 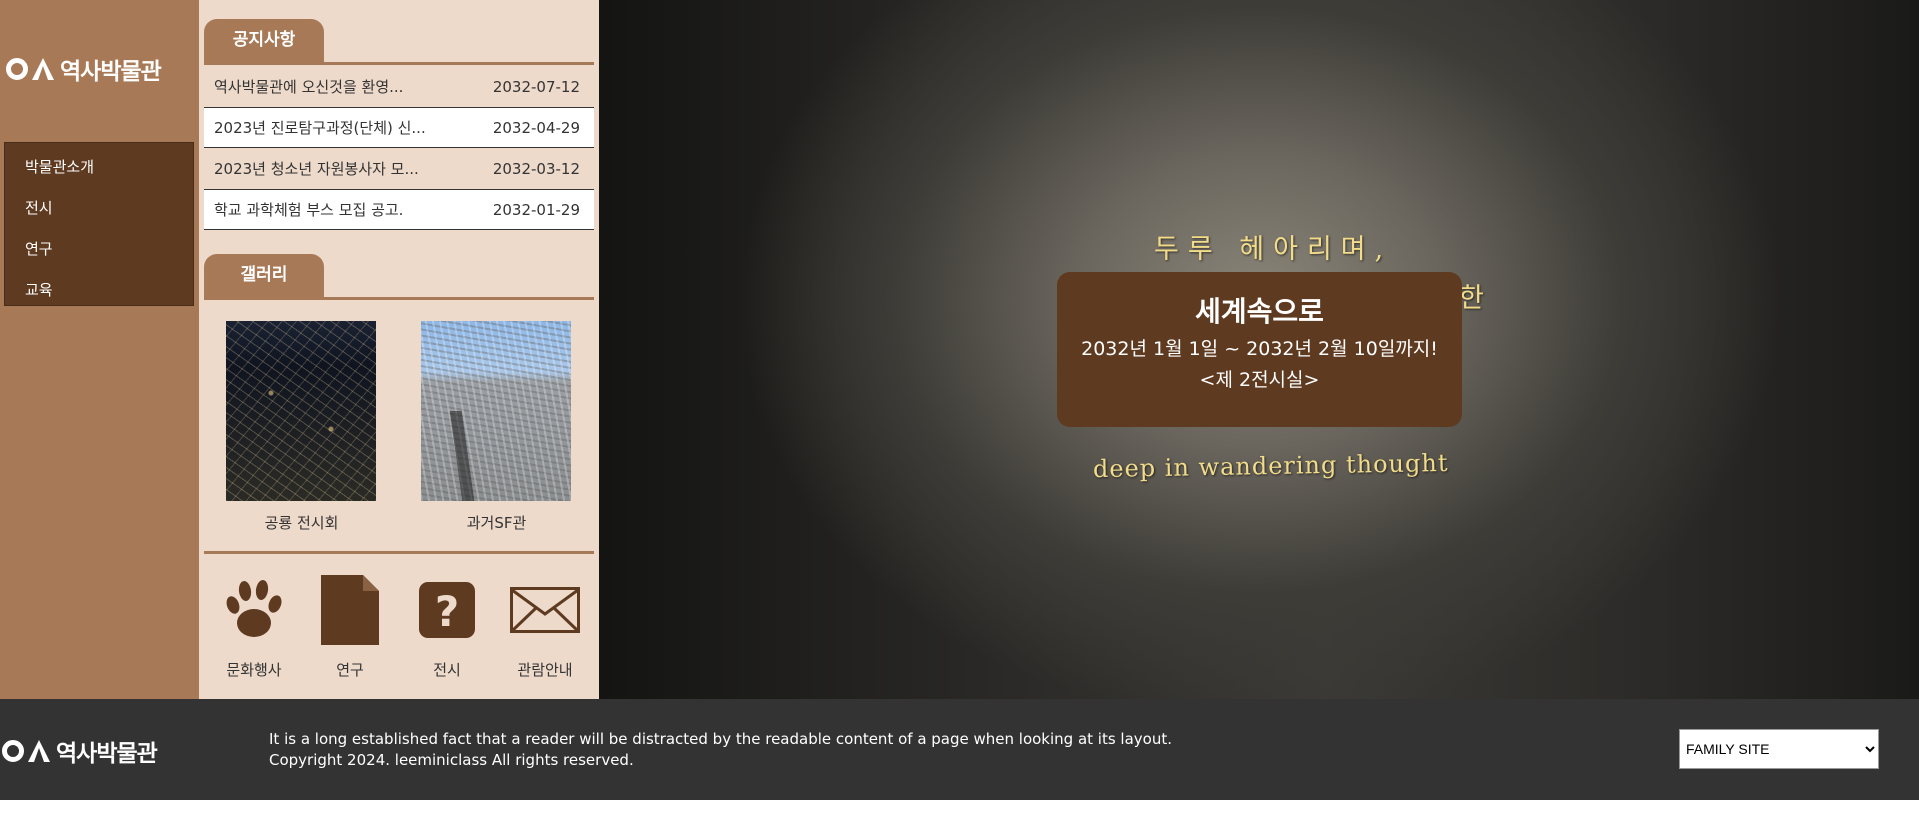 What do you see at coordinates (350, 610) in the screenshot?
I see `document-icon` at bounding box center [350, 610].